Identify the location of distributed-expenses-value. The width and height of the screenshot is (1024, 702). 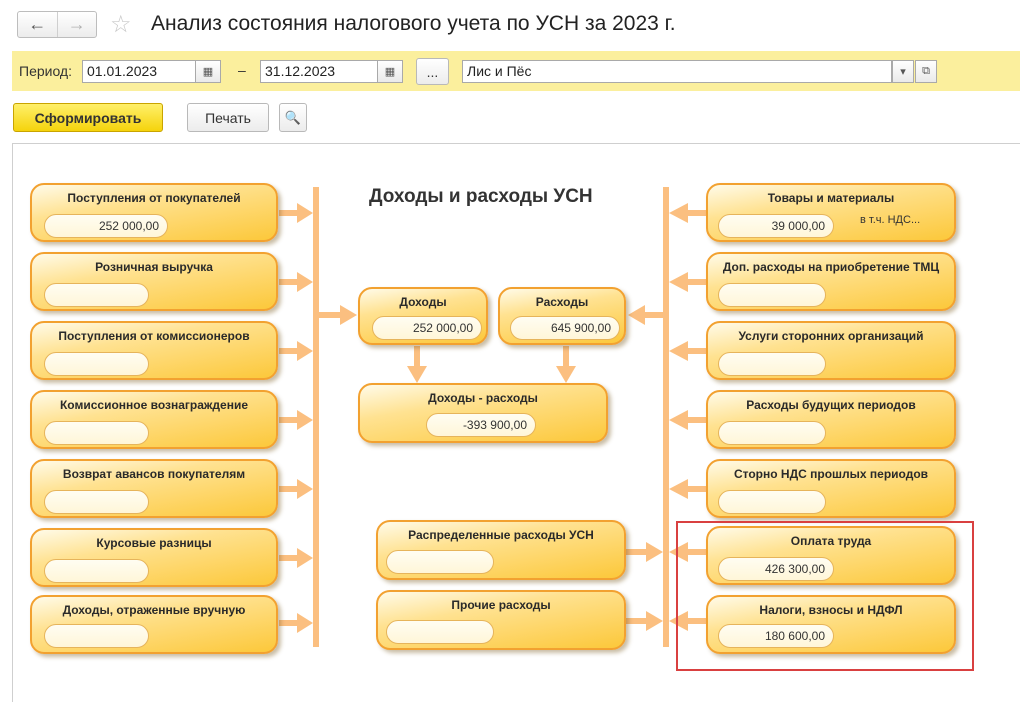
(440, 562).